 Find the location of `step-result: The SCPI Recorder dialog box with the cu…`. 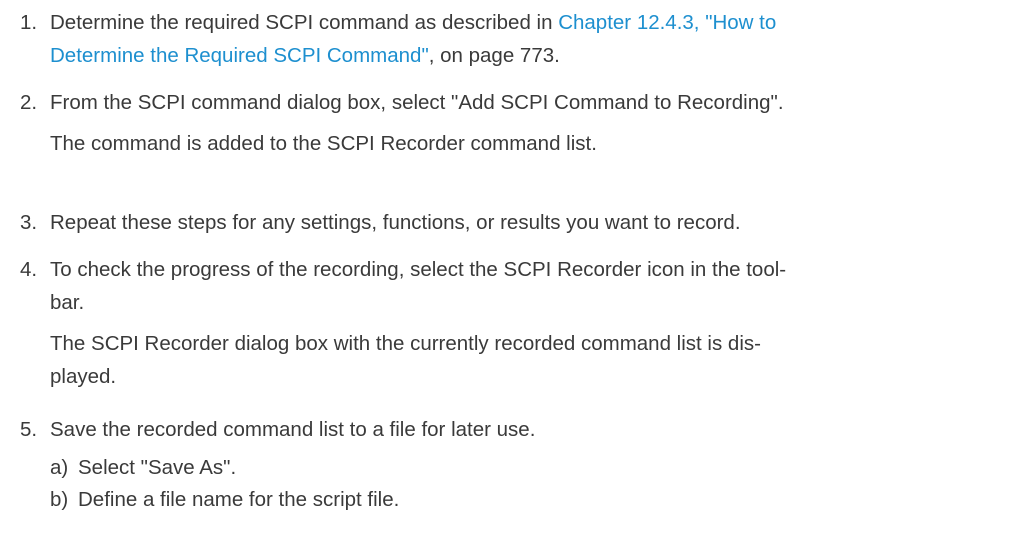

step-result: The SCPI Recorder dialog box with the cu… is located at coordinates (405, 343).